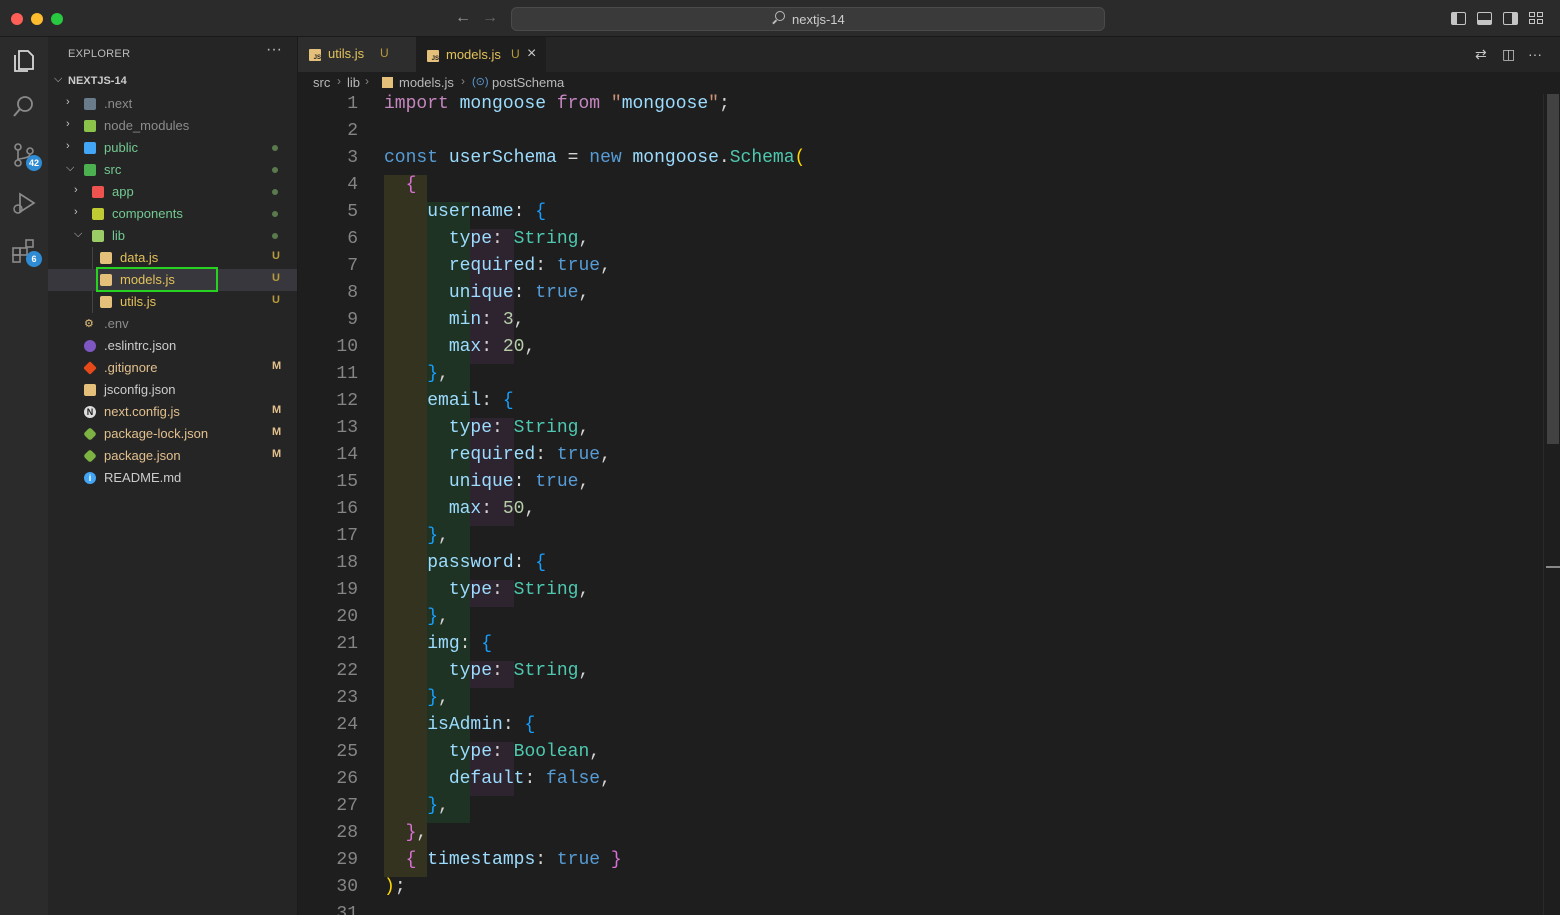  What do you see at coordinates (818, 19) in the screenshot?
I see `command-center-text: nextjs-14` at bounding box center [818, 19].